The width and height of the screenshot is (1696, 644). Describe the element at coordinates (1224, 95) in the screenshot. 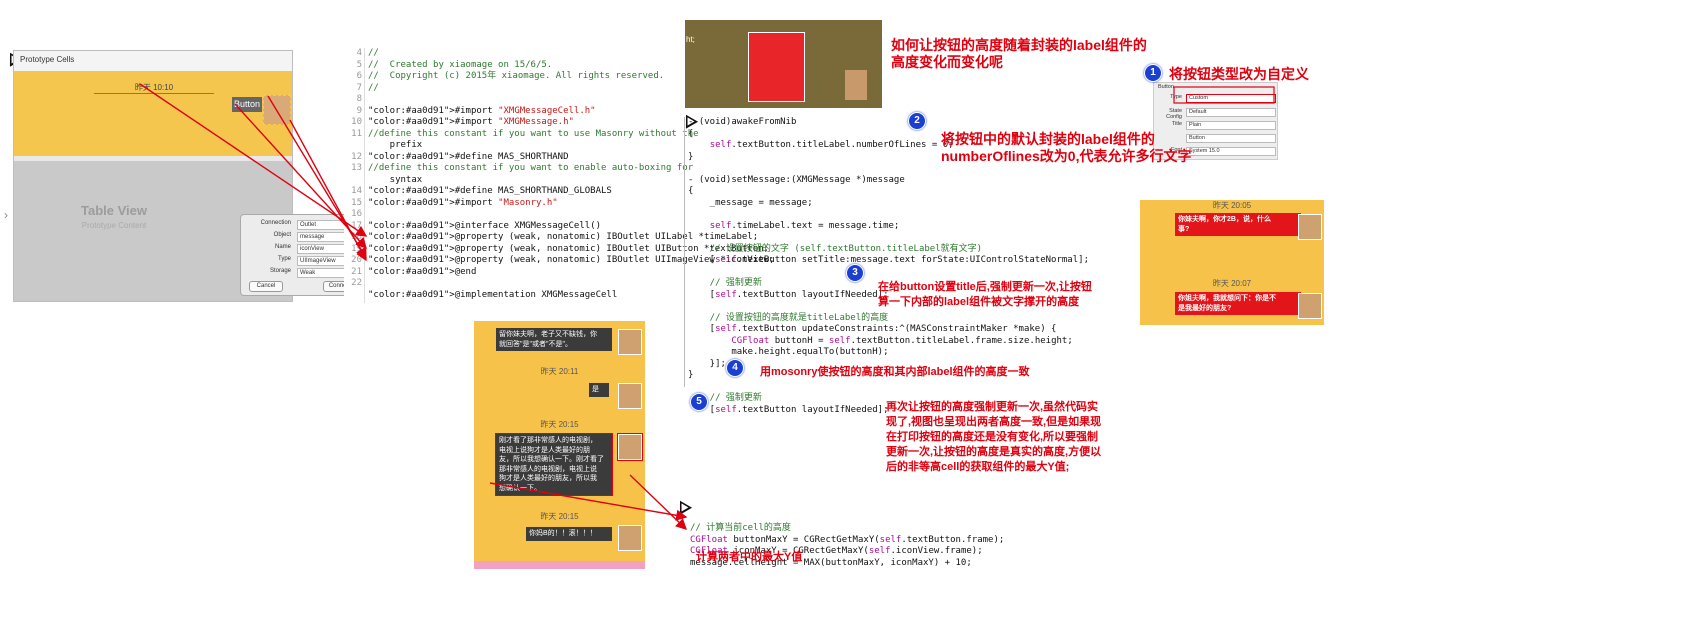

I see `type-highlight` at that location.